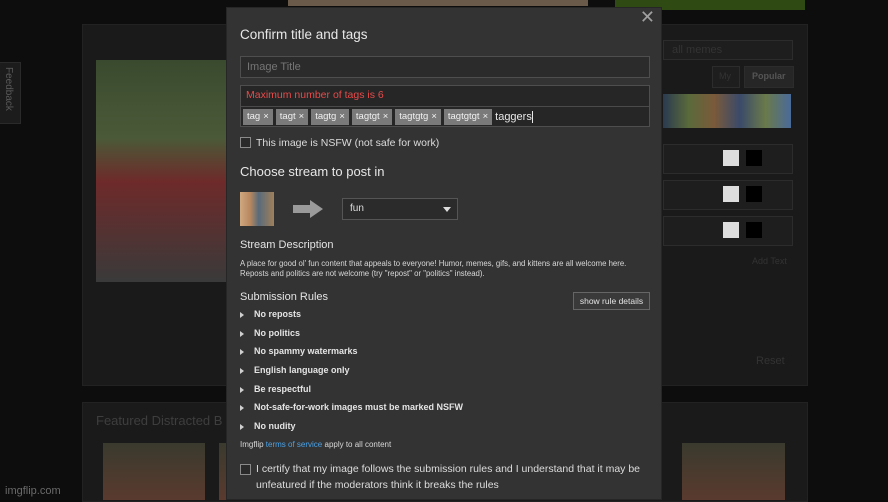 This screenshot has width=888, height=502. What do you see at coordinates (287, 116) in the screenshot?
I see `tag-label: tagt` at bounding box center [287, 116].